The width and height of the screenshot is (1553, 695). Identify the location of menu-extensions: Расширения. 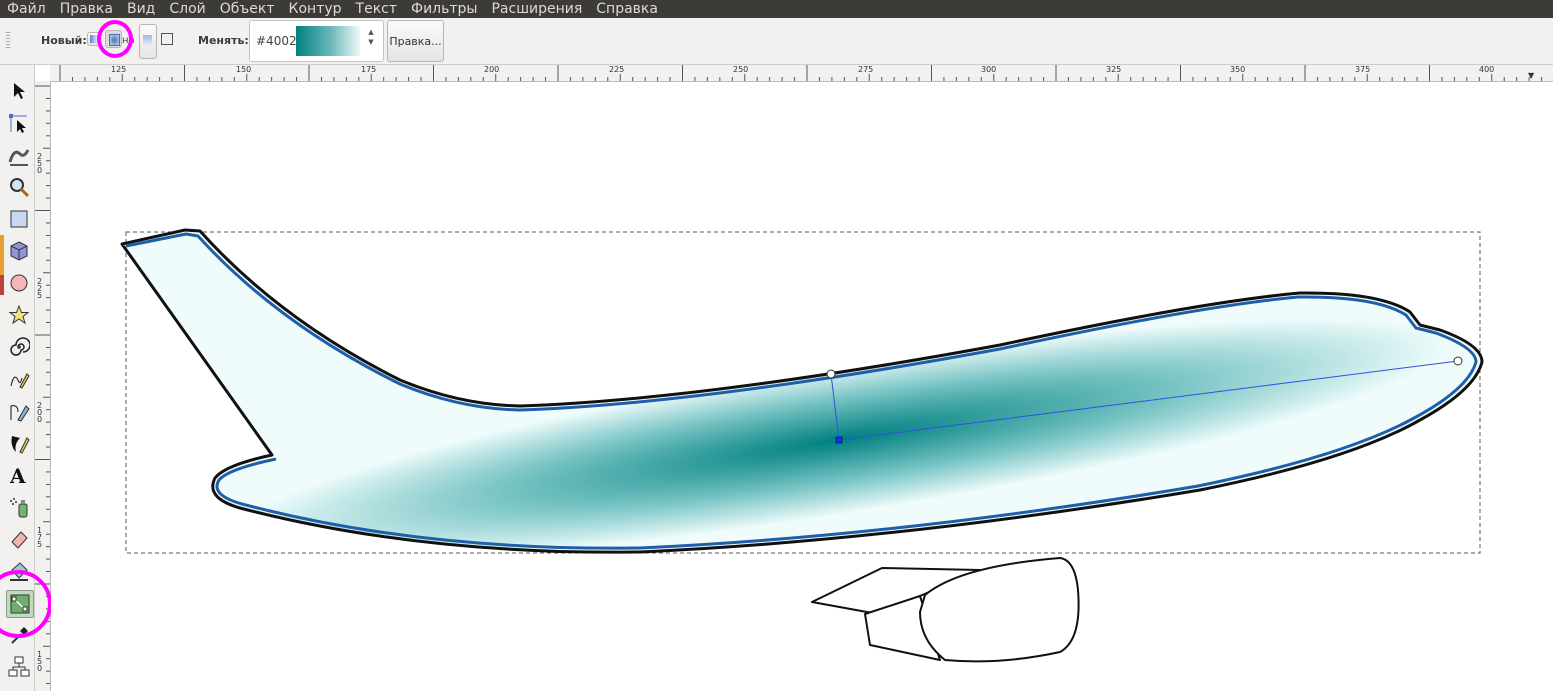
(536, 9).